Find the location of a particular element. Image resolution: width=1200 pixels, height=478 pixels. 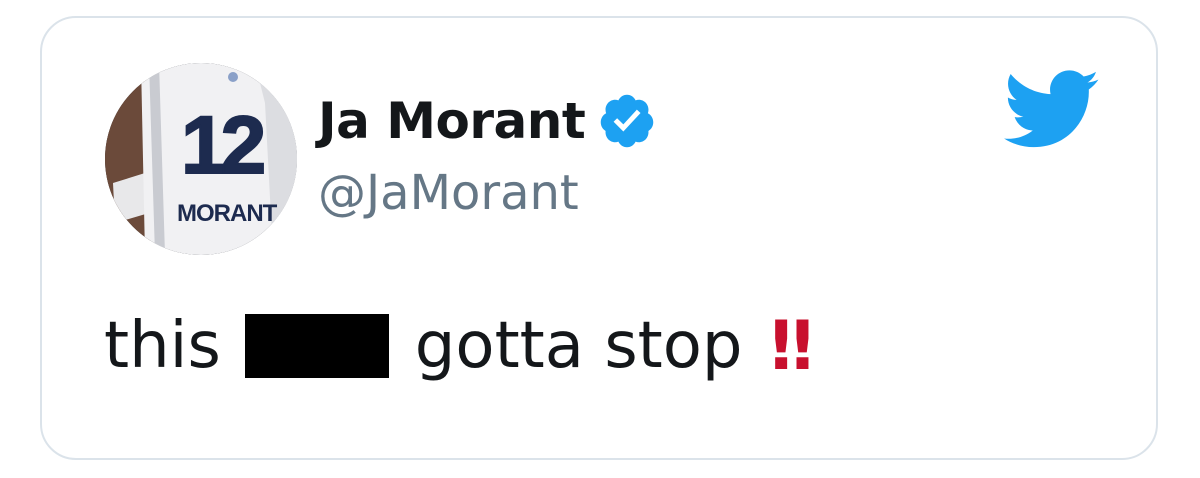

display-name: Ja Morant is located at coordinates (452, 121).